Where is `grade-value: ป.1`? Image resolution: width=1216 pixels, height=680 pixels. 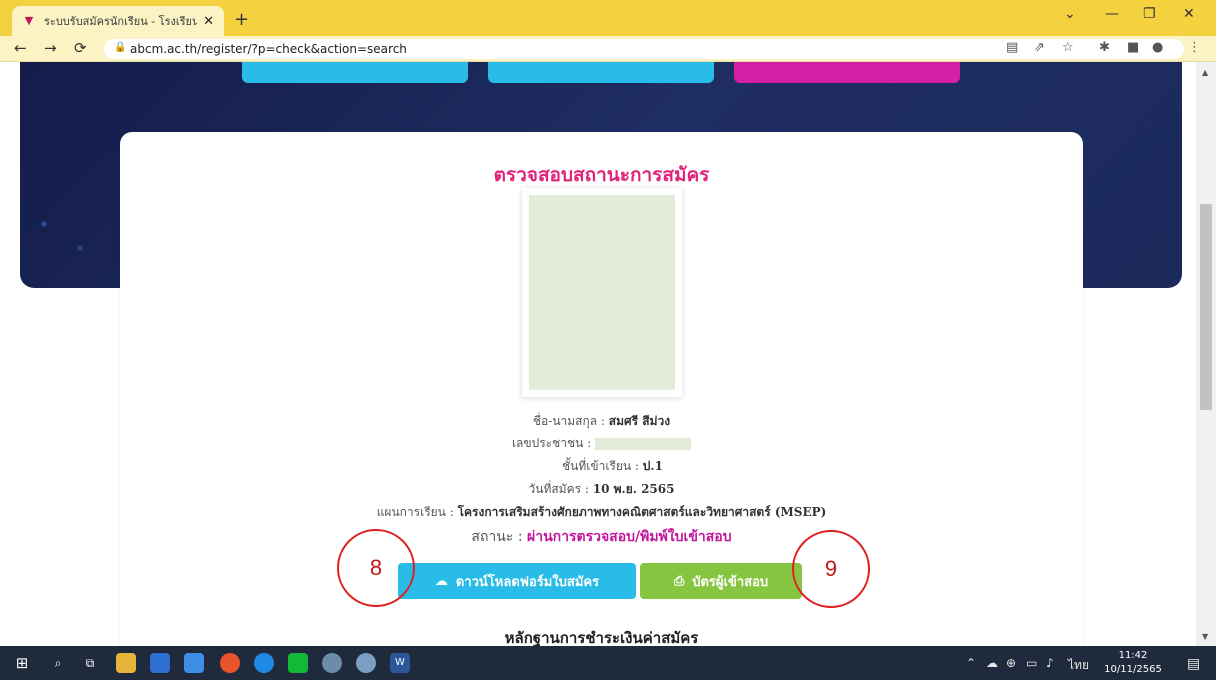
grade-value: ป.1 is located at coordinates (652, 466).